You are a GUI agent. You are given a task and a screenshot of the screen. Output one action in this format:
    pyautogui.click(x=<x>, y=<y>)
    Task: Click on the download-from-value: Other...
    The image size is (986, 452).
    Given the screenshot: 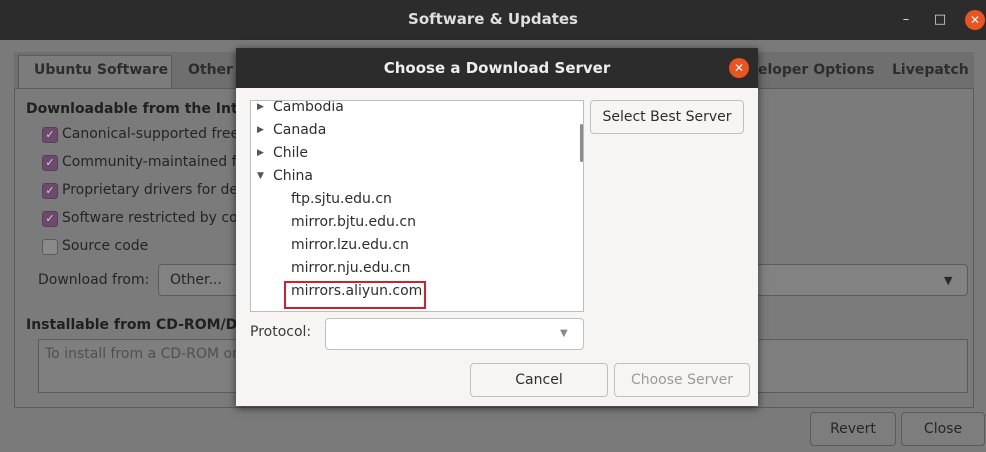 What is the action you would take?
    pyautogui.click(x=196, y=280)
    